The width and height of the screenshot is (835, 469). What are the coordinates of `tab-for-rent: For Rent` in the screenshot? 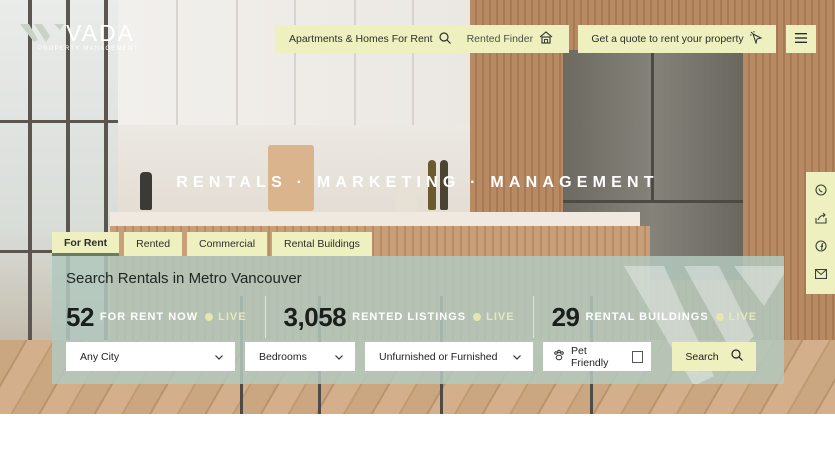 It's located at (86, 244).